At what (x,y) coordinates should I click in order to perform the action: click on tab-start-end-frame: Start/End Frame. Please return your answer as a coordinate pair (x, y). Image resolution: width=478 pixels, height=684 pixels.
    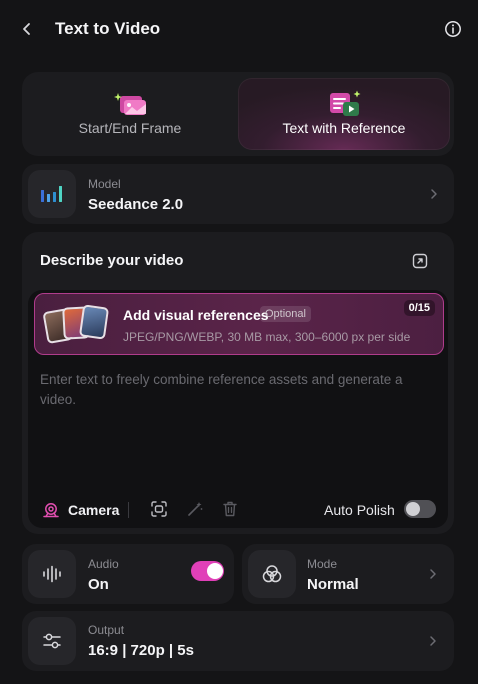
    Looking at the image, I should click on (130, 114).